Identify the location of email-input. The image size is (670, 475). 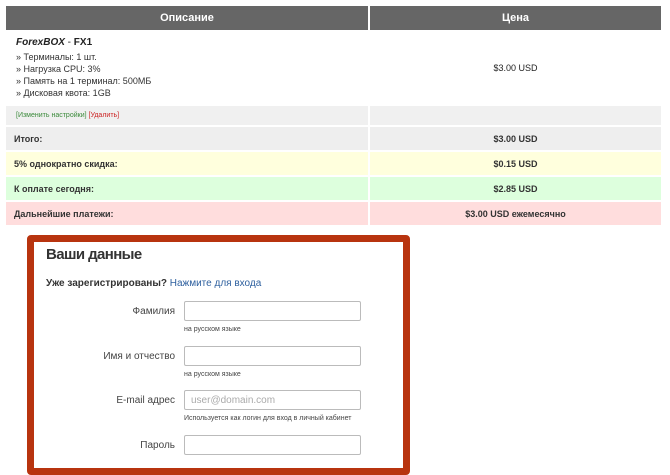
(272, 400).